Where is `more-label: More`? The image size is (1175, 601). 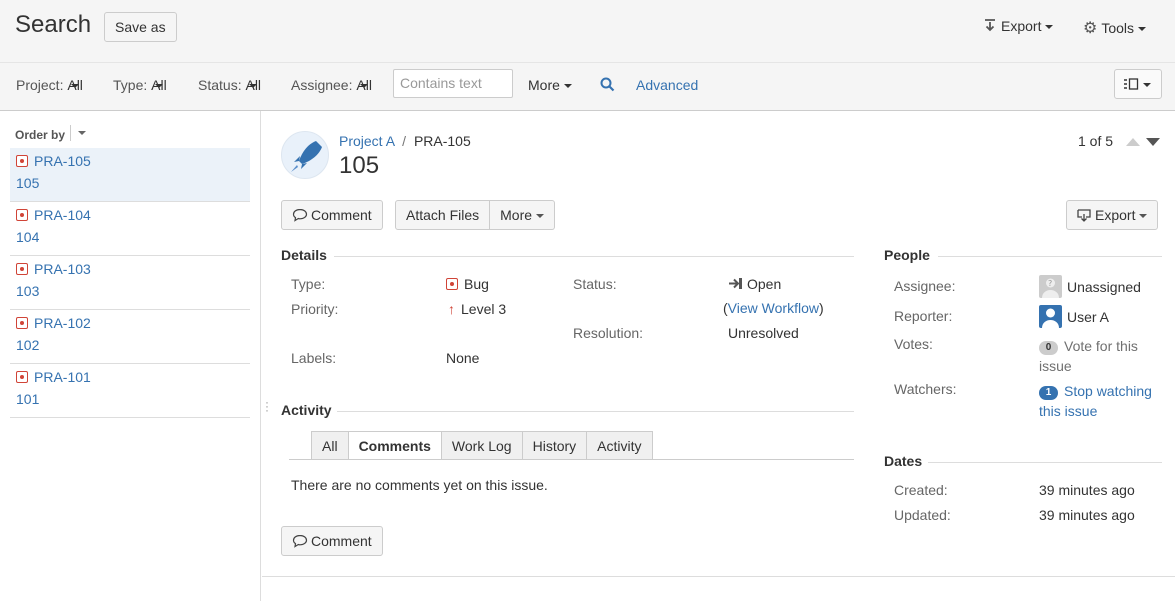 more-label: More is located at coordinates (516, 215).